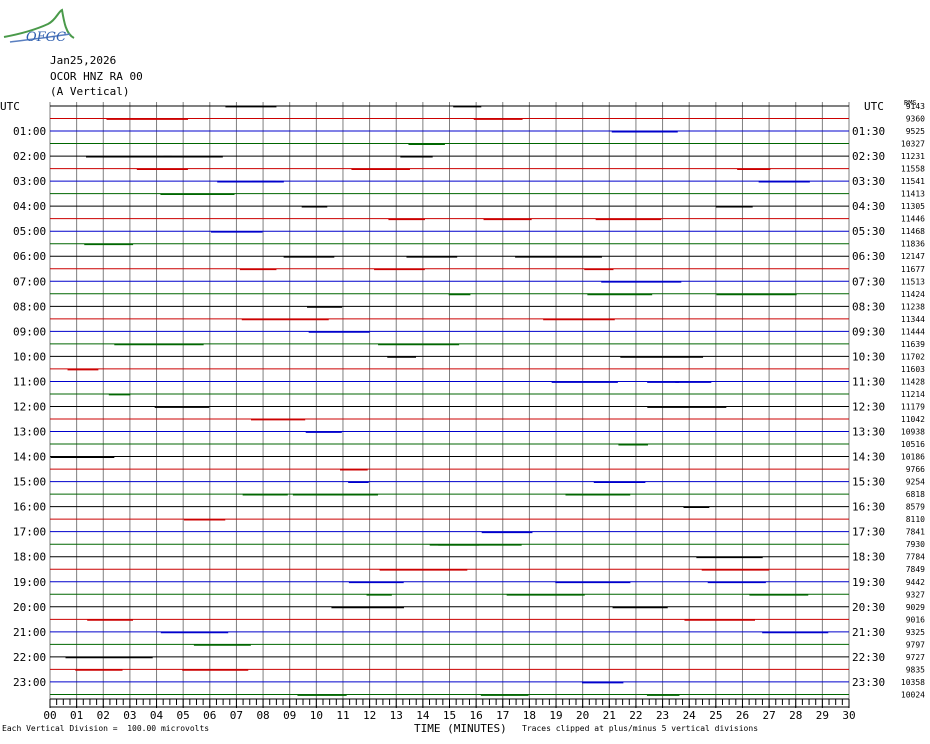 The width and height of the screenshot is (930, 744). Describe the element at coordinates (529, 715) in the screenshot. I see `x-tick-label: 18` at that location.